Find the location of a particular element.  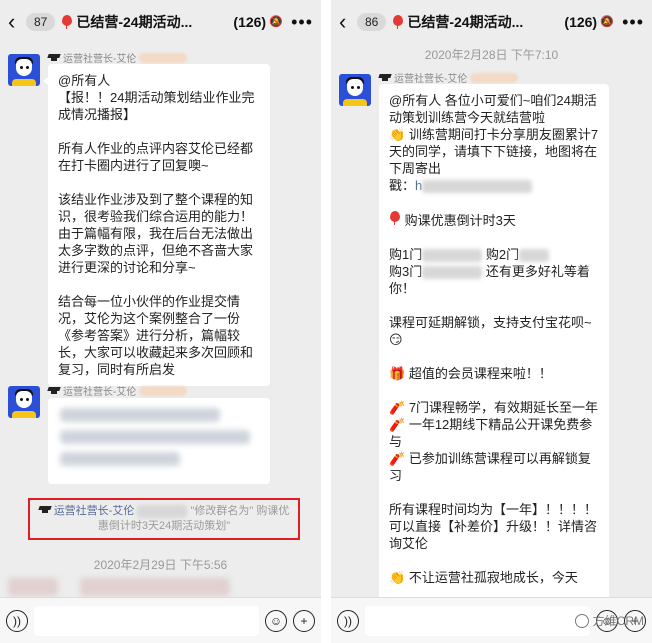

message-line: 🧨 已参加训练营课程可以再解锁复习 is located at coordinates (490, 467).